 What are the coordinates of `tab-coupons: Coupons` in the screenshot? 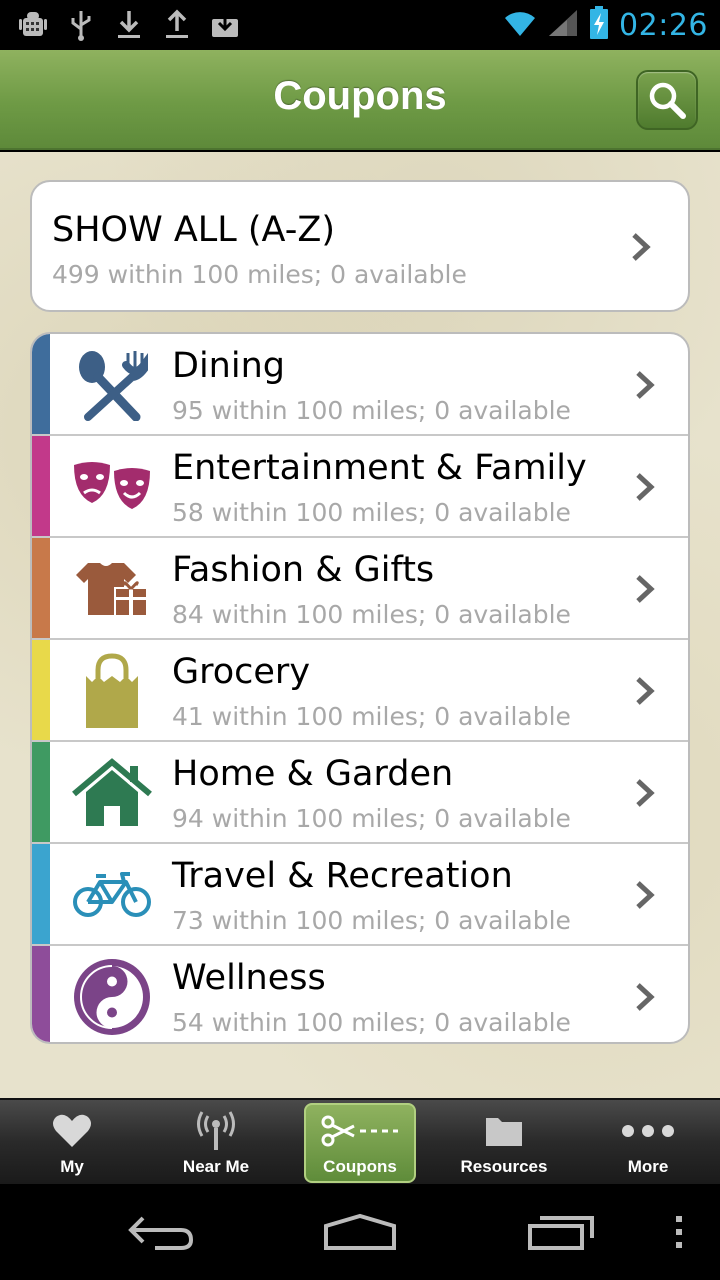 It's located at (360, 1143).